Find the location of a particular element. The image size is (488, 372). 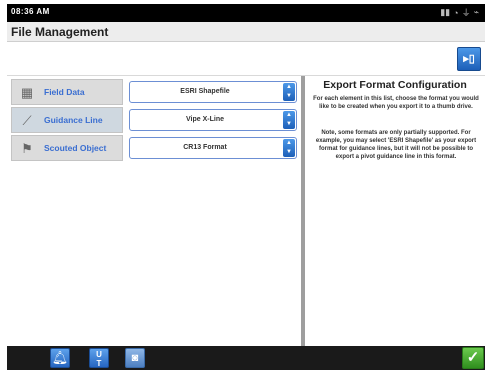

status-icons: ▮▮ ◔ ⏚ ⌁ is located at coordinates (459, 12).